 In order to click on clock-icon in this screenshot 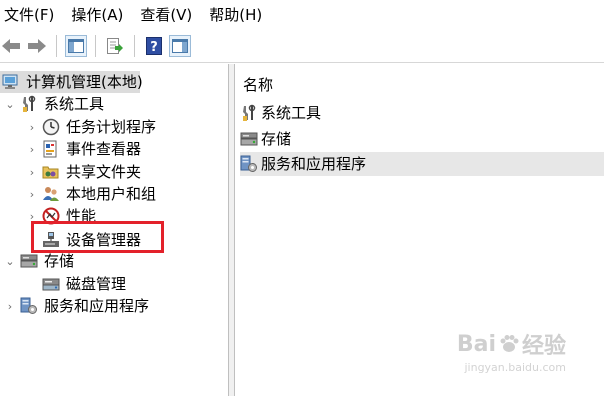, I will do `click(51, 127)`.